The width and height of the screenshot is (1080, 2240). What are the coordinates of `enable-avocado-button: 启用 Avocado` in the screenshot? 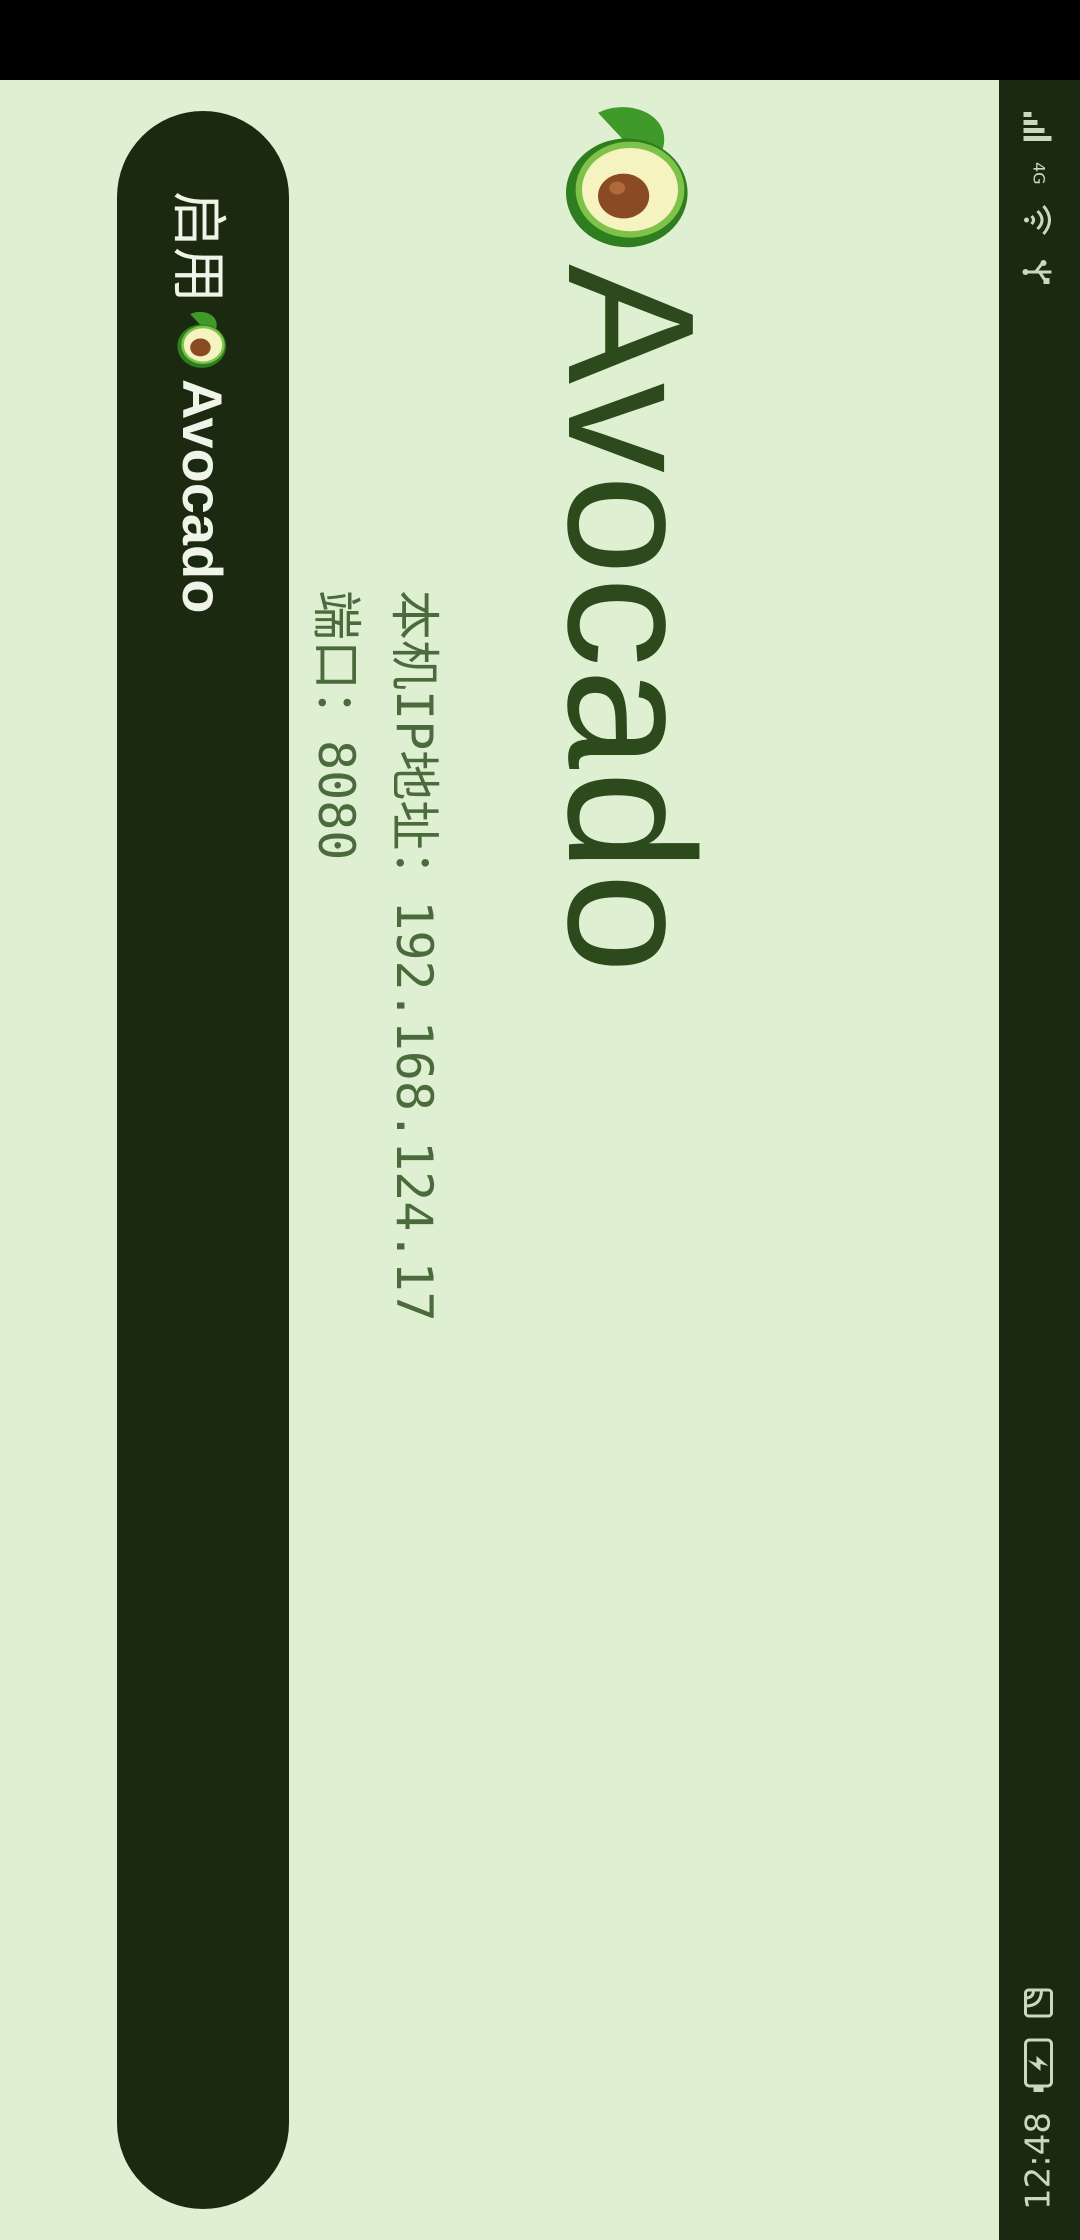 It's located at (203, 1160).